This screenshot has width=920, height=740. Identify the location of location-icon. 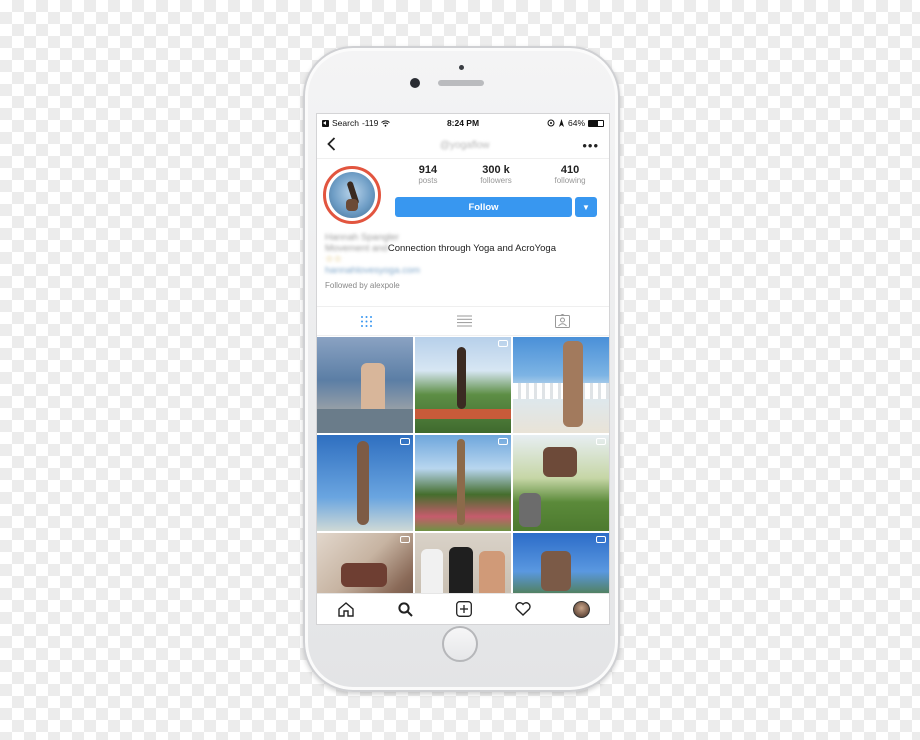
(551, 123).